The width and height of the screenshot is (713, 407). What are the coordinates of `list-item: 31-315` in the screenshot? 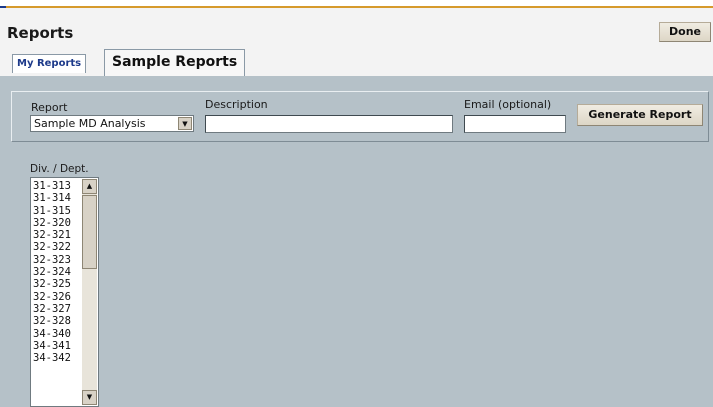 It's located at (58, 211).